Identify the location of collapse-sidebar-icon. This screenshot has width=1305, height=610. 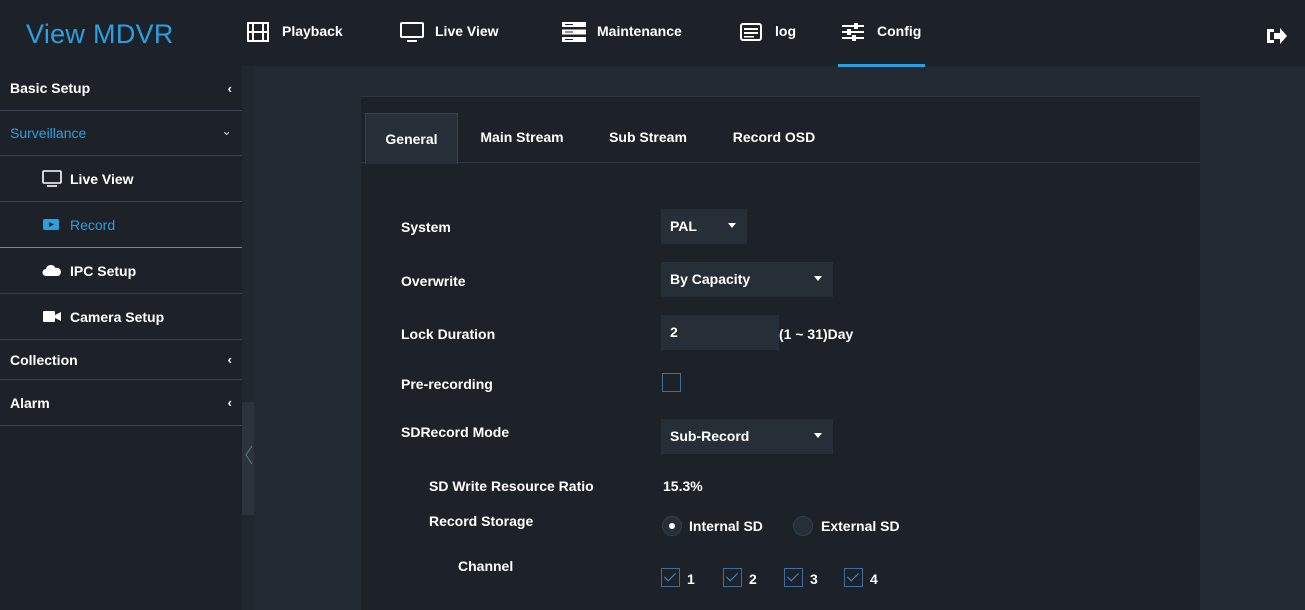
(249, 455).